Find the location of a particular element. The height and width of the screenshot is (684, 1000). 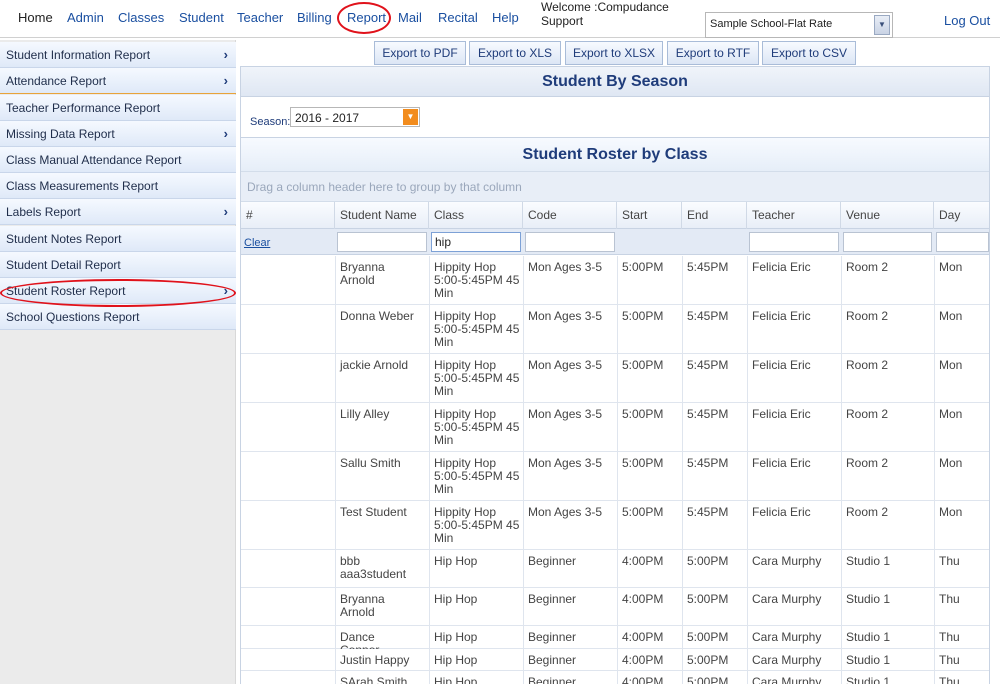

sidebar-item-attendance-report: Attendance Report › is located at coordinates (118, 81).